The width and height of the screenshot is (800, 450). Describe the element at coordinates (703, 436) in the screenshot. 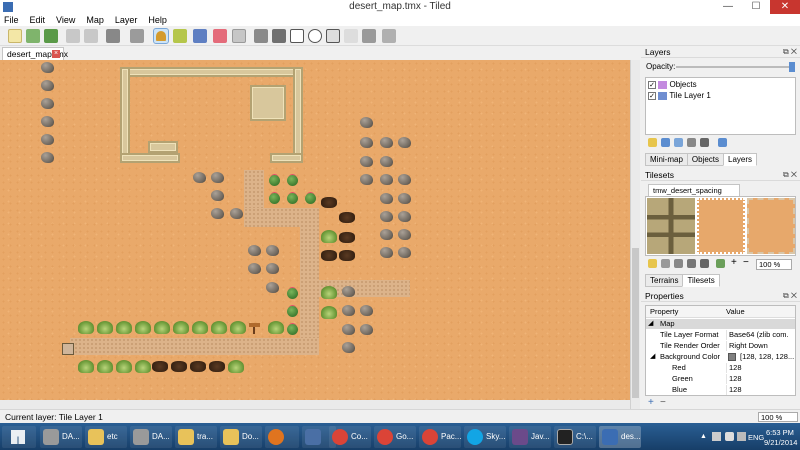

I see `tray-arrow-icon: ▲` at that location.